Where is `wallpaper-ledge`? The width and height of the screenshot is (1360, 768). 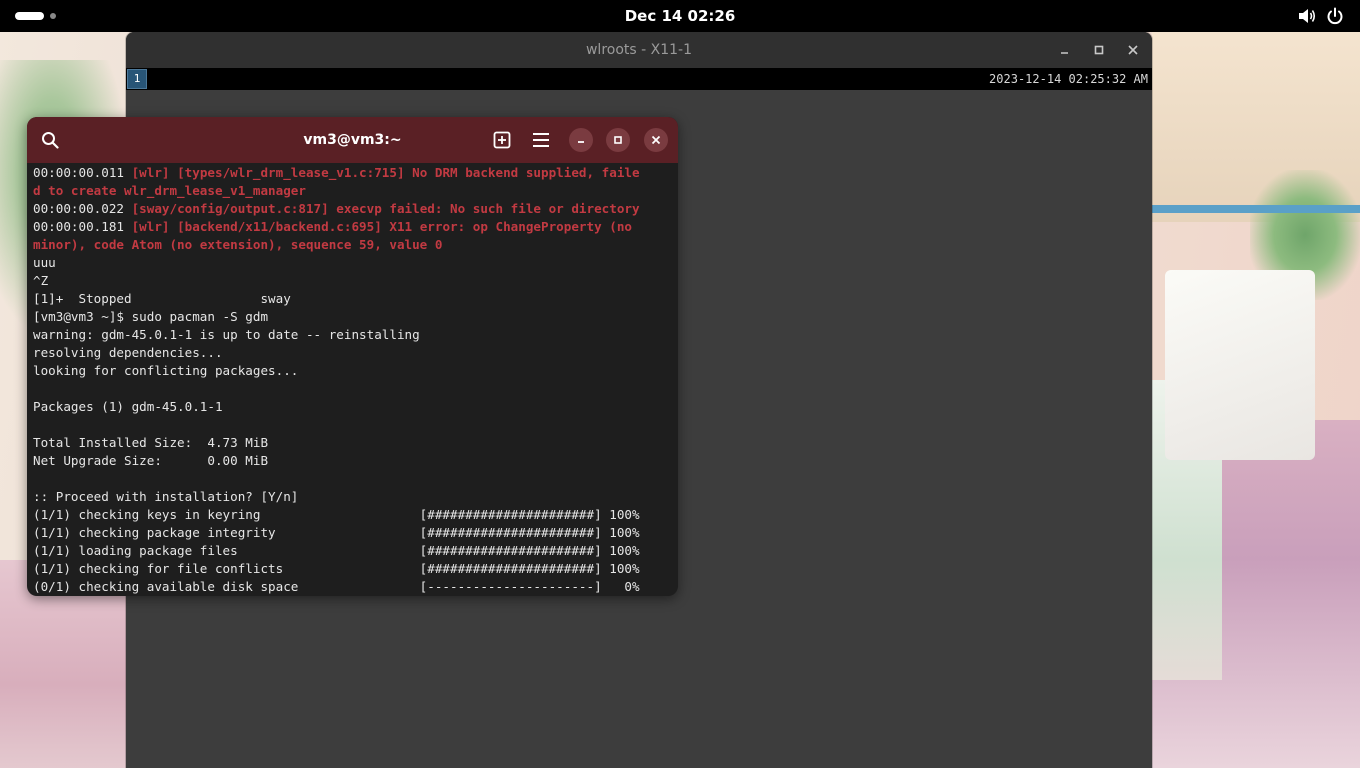
wallpaper-ledge is located at coordinates (1256, 209).